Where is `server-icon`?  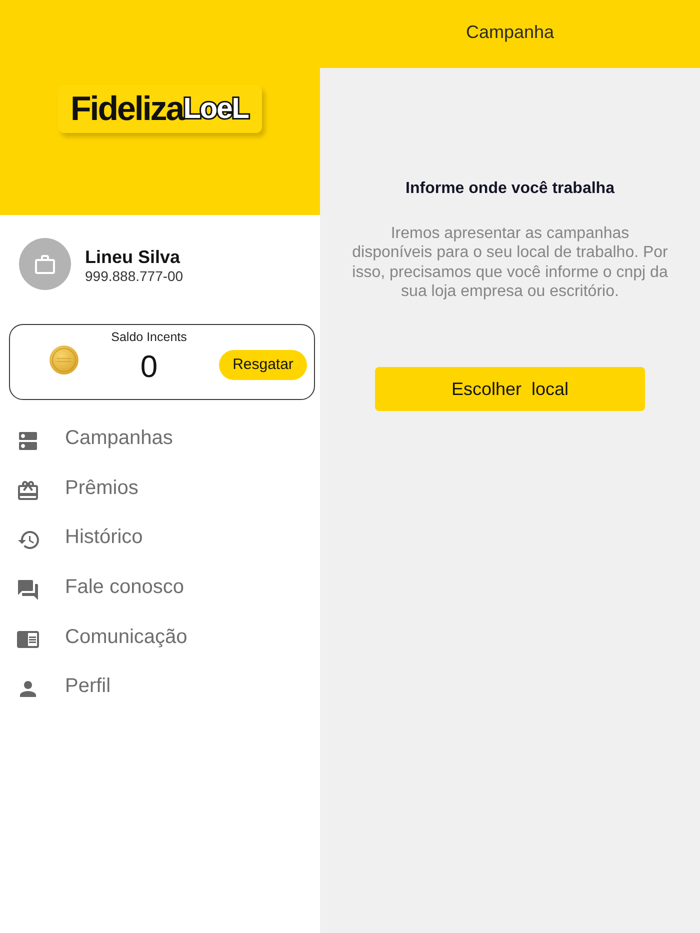 server-icon is located at coordinates (28, 441).